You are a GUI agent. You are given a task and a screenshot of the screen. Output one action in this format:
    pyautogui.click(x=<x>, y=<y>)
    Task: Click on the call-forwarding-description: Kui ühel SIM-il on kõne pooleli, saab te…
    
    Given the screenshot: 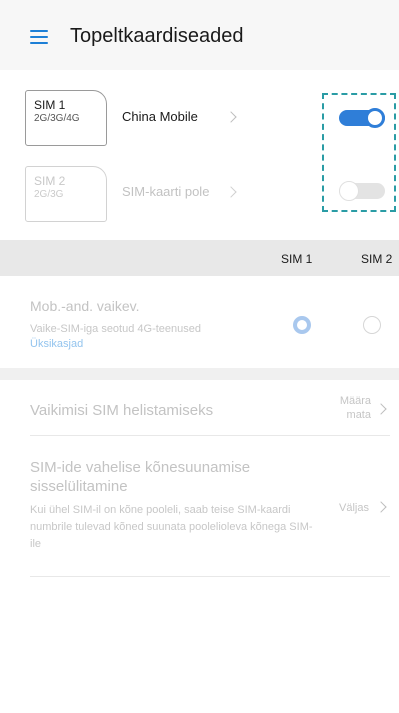 What is the action you would take?
    pyautogui.click(x=171, y=527)
    